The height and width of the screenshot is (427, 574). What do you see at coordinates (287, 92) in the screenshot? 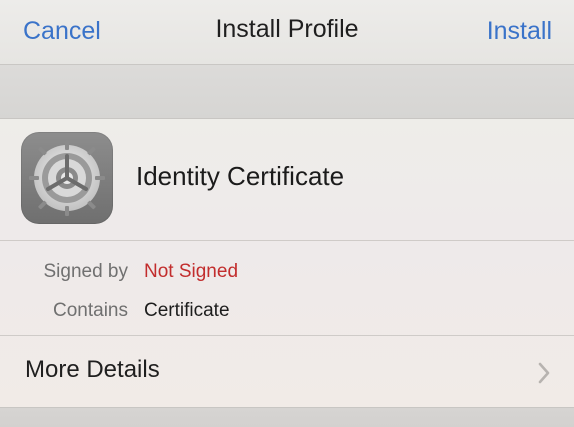
I see `section-gap` at bounding box center [287, 92].